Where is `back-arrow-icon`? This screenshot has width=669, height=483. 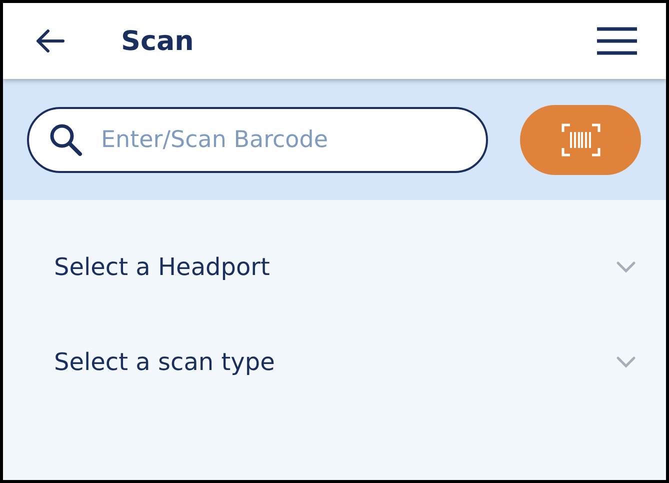 back-arrow-icon is located at coordinates (50, 41).